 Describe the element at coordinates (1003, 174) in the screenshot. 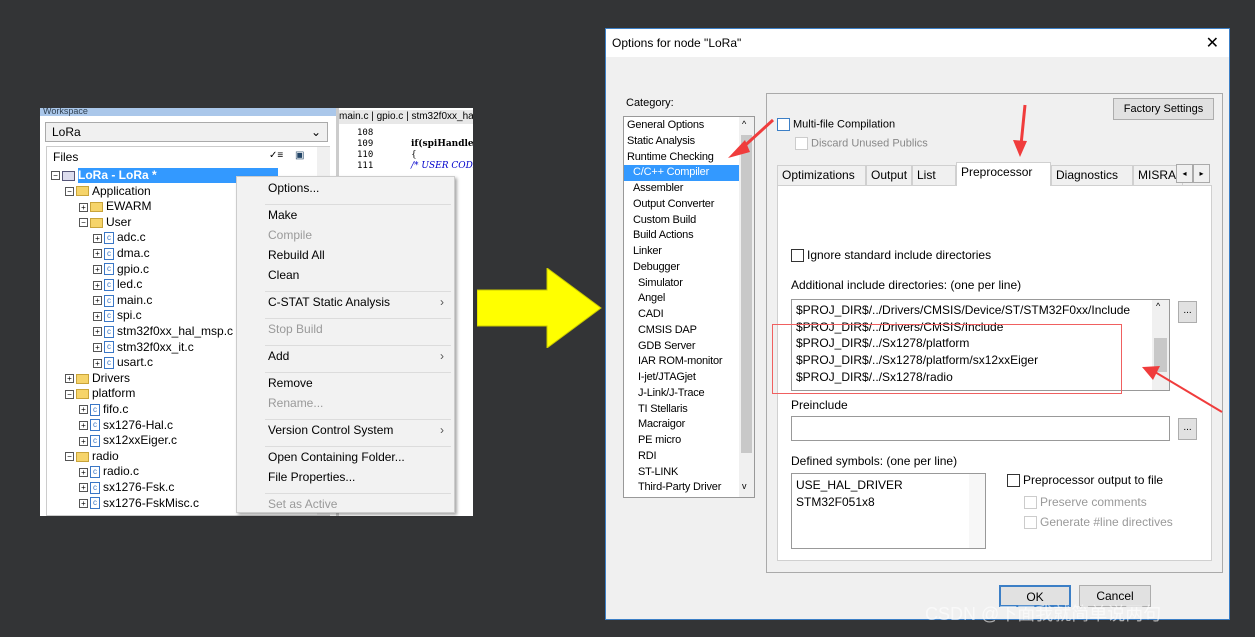

I see `tab-preprocessor: Preprocessor` at that location.